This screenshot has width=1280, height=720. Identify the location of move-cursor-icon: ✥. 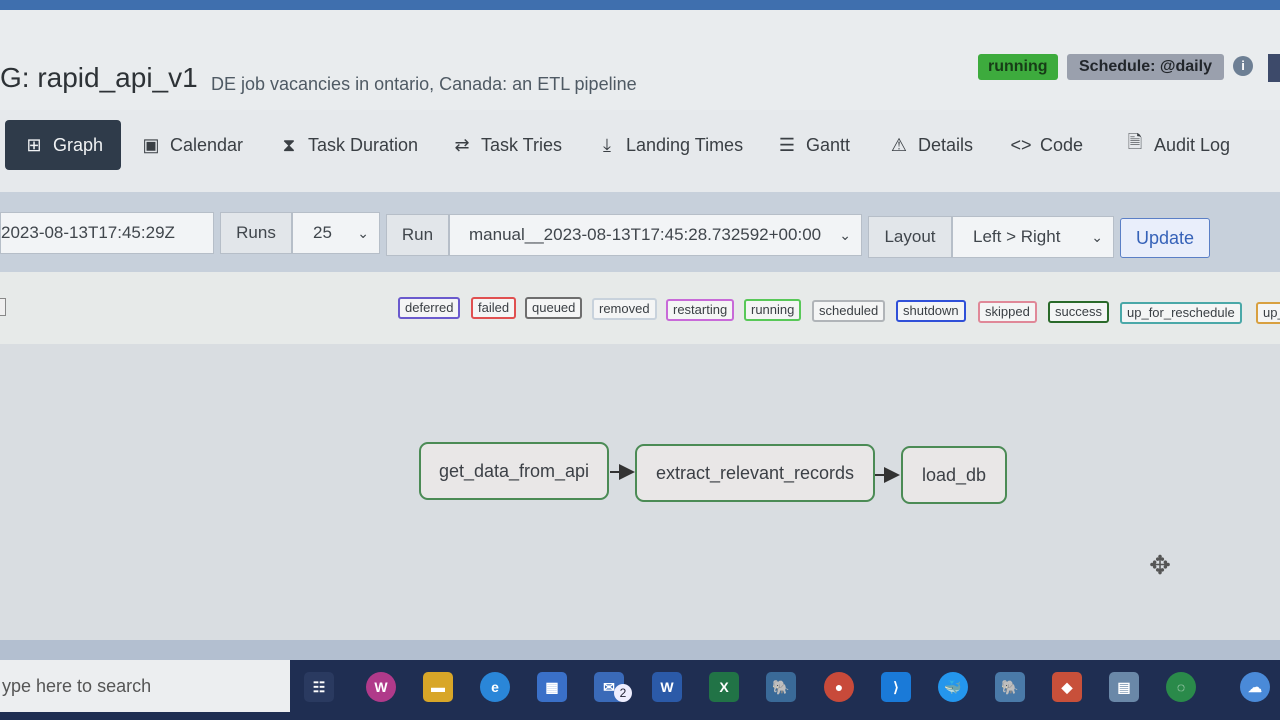
(1160, 565).